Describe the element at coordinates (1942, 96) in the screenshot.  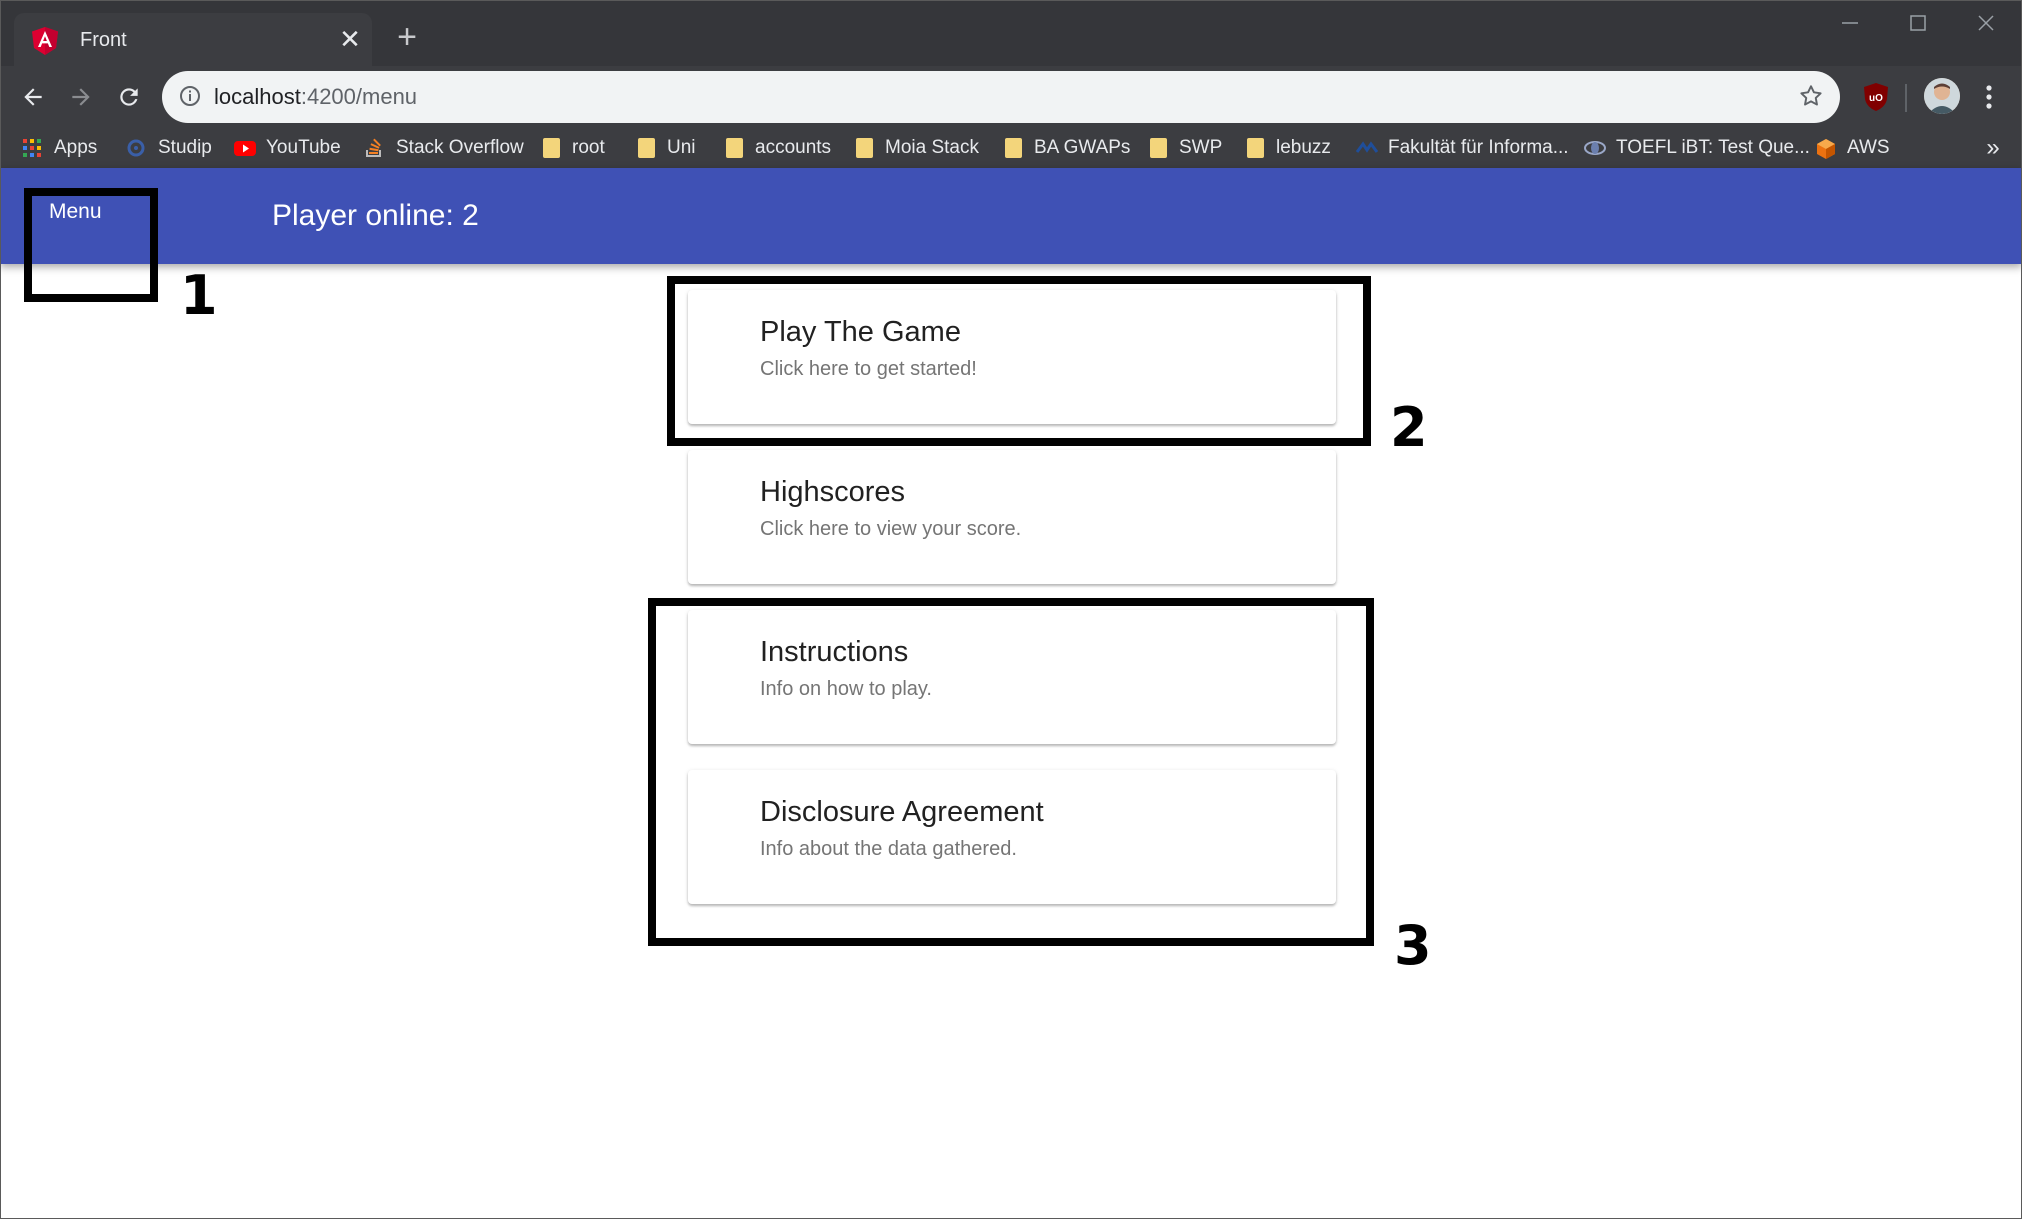
I see `profile-avatar` at that location.